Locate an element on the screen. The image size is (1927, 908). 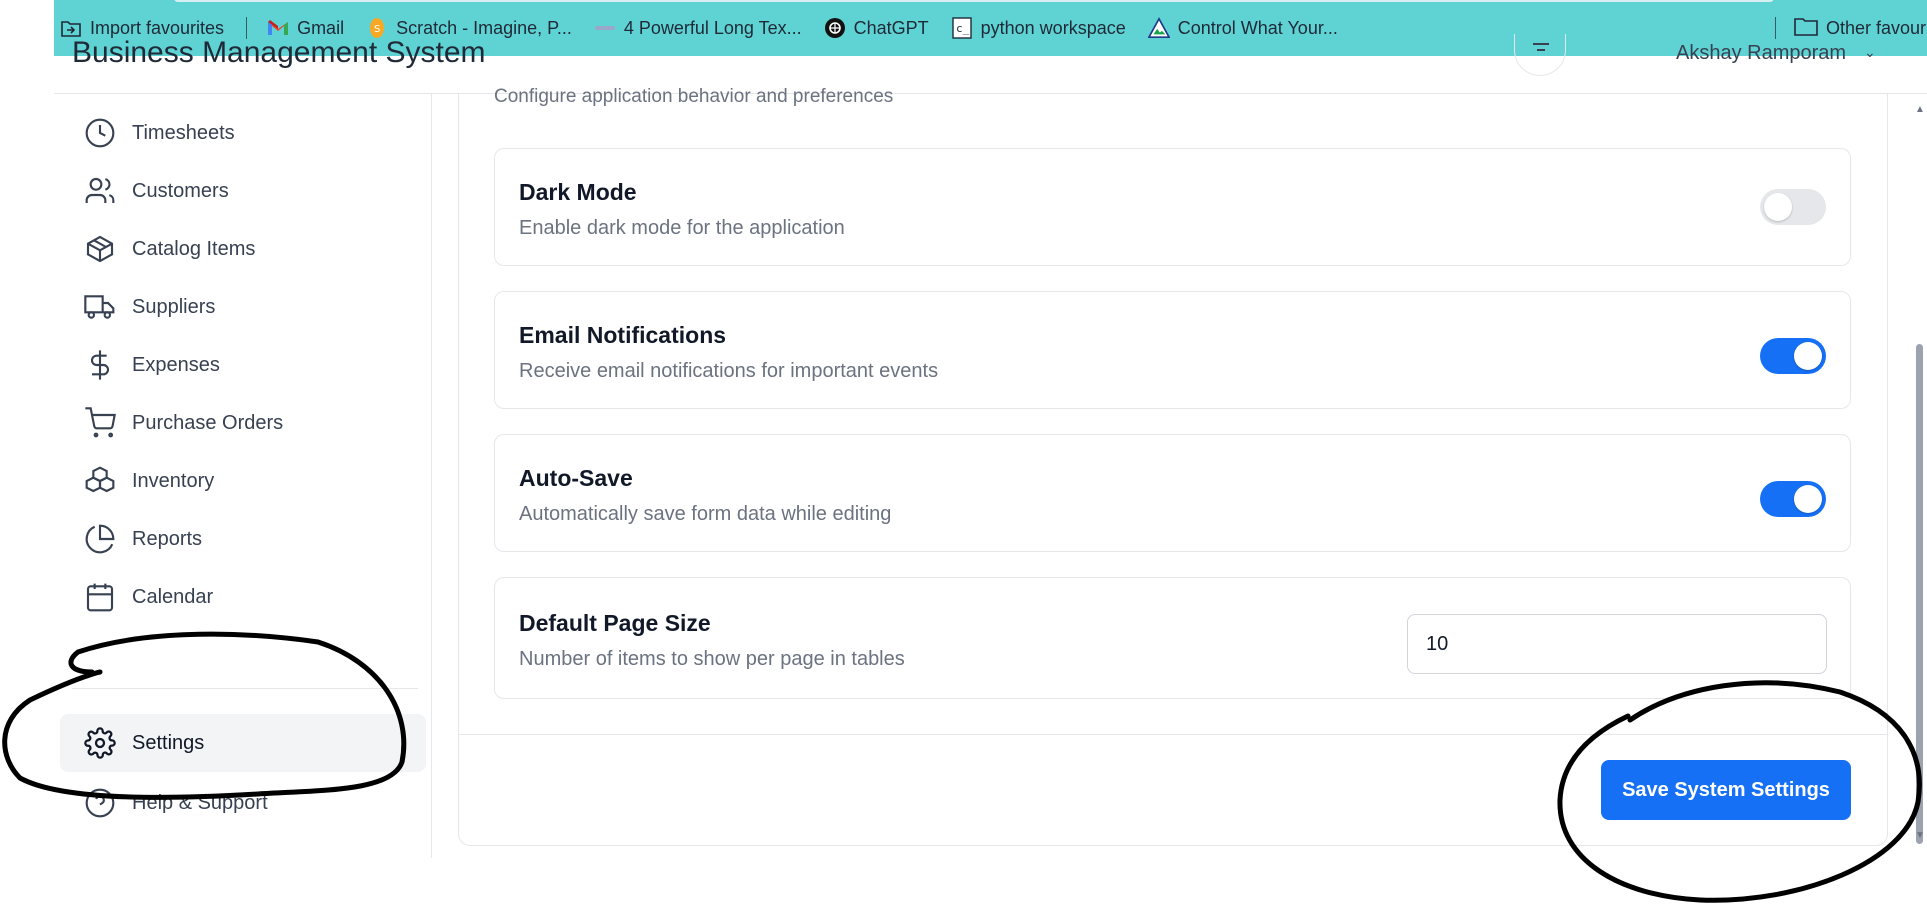
sidebar-item-label: Customers is located at coordinates (180, 190).